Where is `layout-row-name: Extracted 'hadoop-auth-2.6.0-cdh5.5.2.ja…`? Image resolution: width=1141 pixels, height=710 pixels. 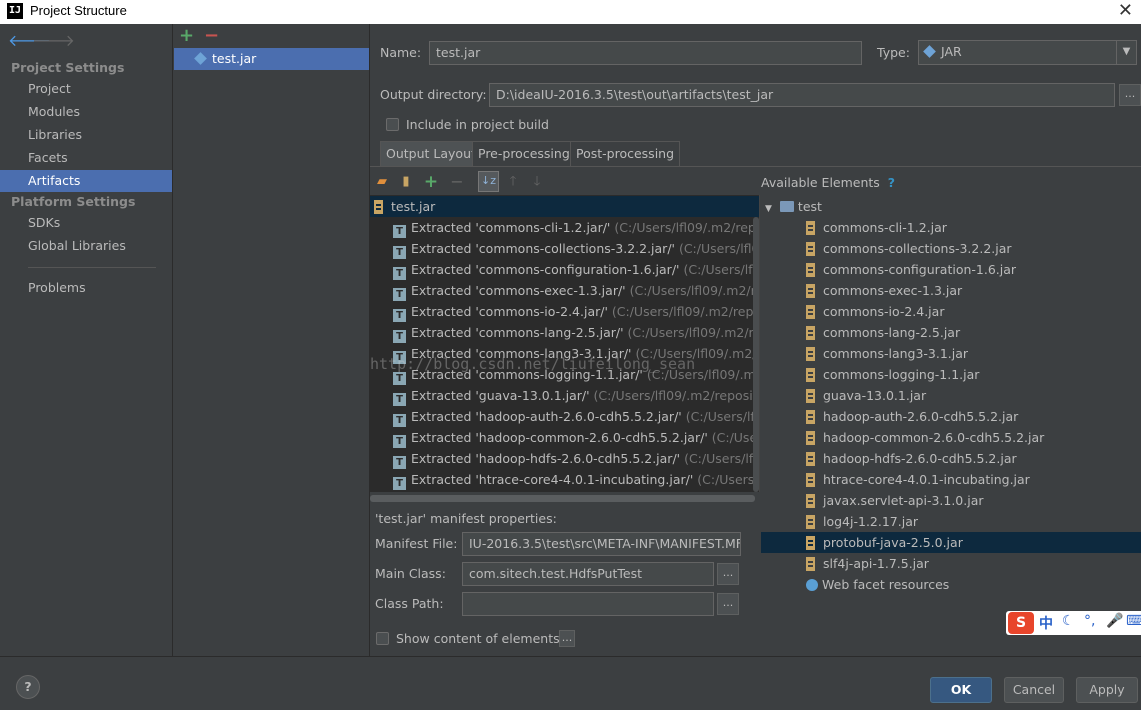
layout-row-name: Extracted 'hadoop-auth-2.6.0-cdh5.5.2.ja… is located at coordinates (546, 416).